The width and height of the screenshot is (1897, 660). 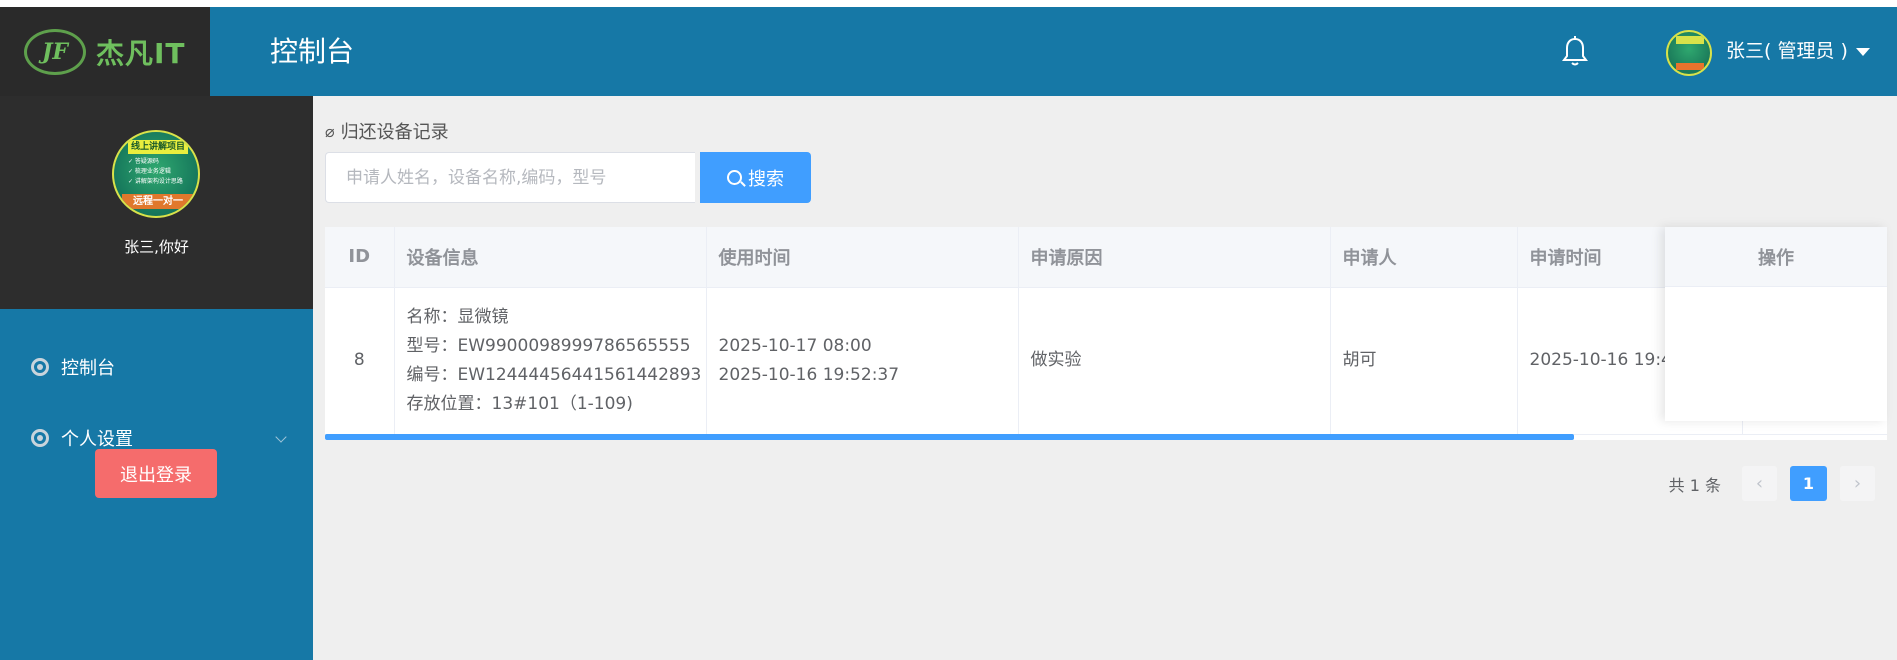 I want to click on usage-end: 2025-10-16 19:52:37, so click(x=809, y=374).